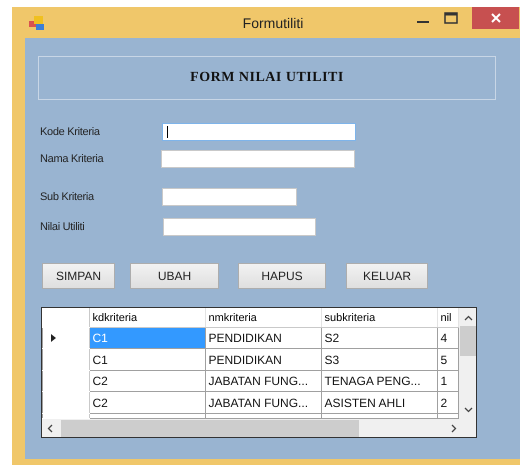  What do you see at coordinates (454, 428) in the screenshot?
I see `scroll-right-icon` at bounding box center [454, 428].